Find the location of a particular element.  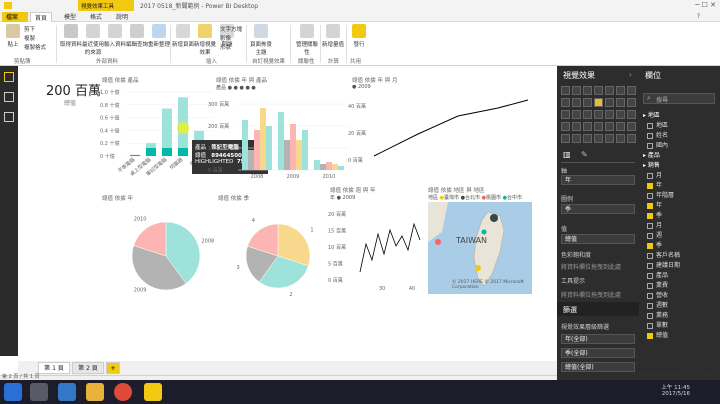

get-data-button: 取得資料 is located at coordinates (71, 39).